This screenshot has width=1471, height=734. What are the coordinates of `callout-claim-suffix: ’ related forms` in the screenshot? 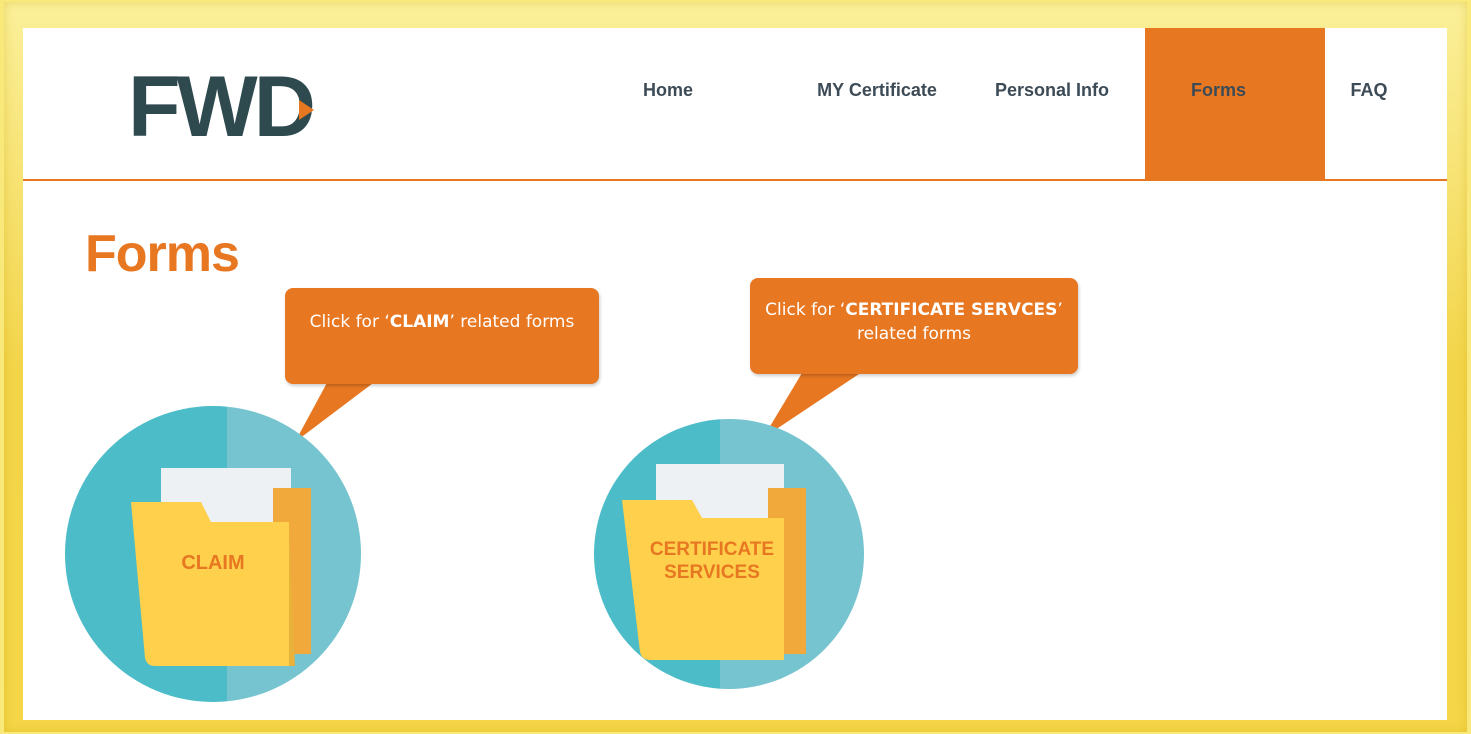 It's located at (512, 322).